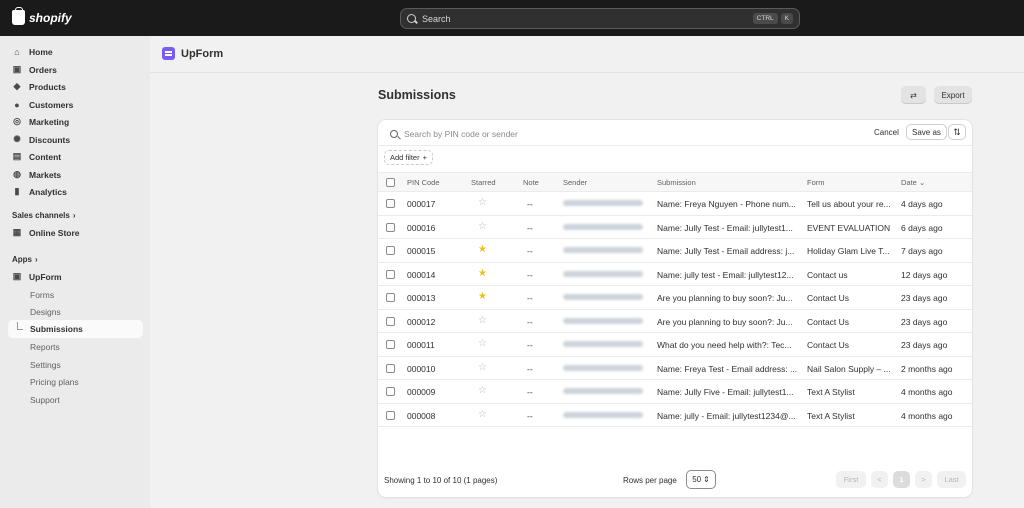  What do you see at coordinates (879, 479) in the screenshot?
I see `pagination-prev: <` at bounding box center [879, 479].